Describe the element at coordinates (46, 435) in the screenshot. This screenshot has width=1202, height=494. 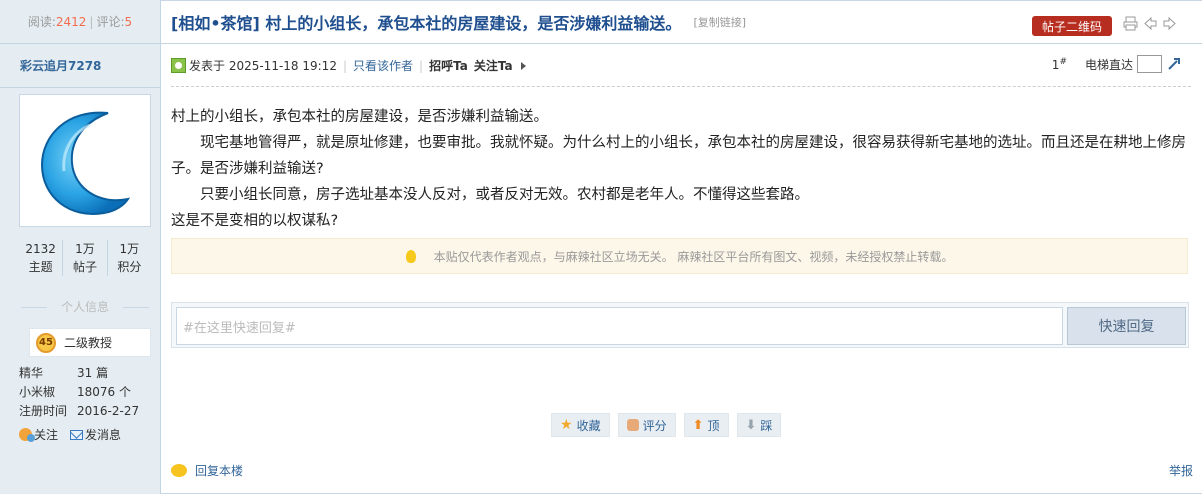
I see `follow-label: 关注` at that location.